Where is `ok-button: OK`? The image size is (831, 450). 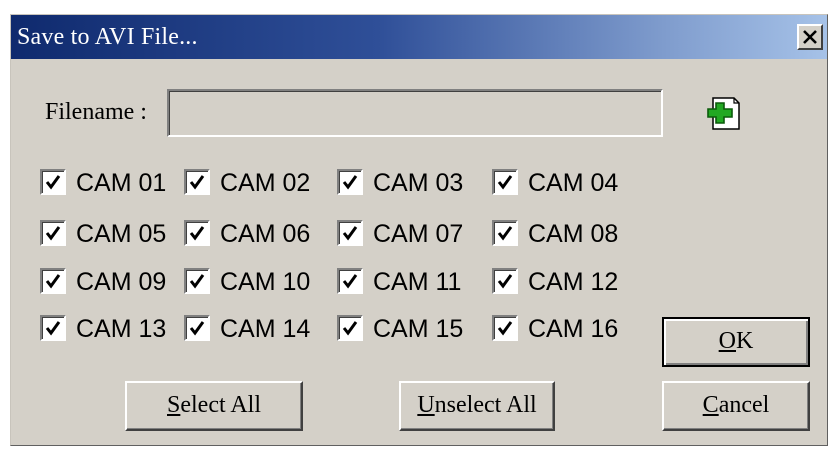 ok-button: OK is located at coordinates (736, 342).